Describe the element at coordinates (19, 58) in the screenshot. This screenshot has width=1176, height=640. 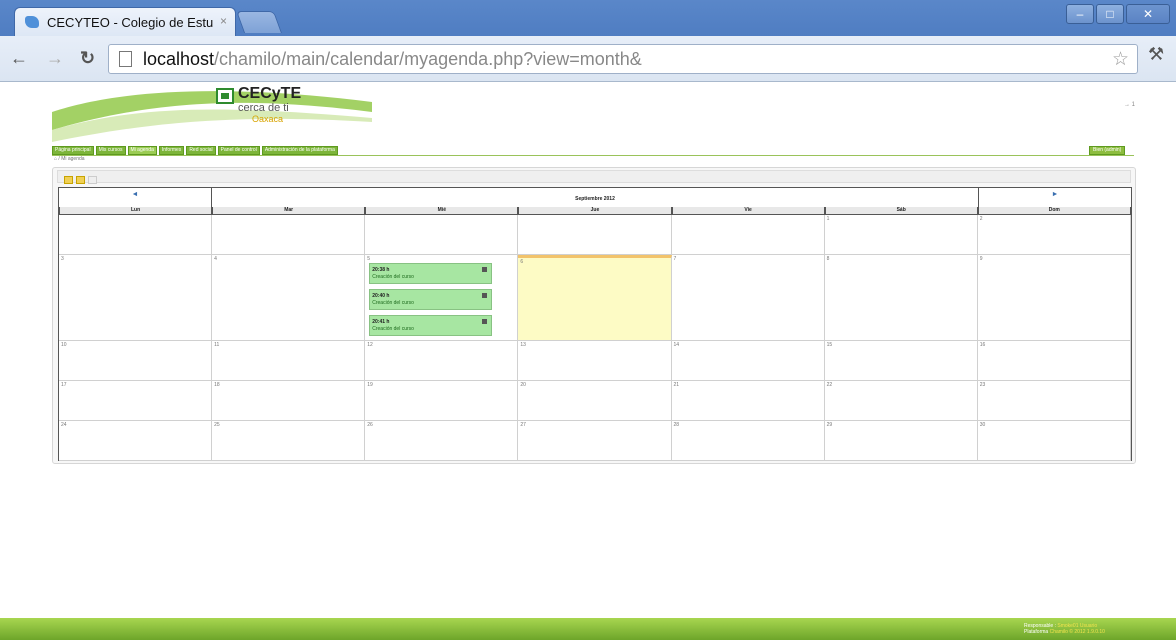
I see `back-icon: ←` at that location.